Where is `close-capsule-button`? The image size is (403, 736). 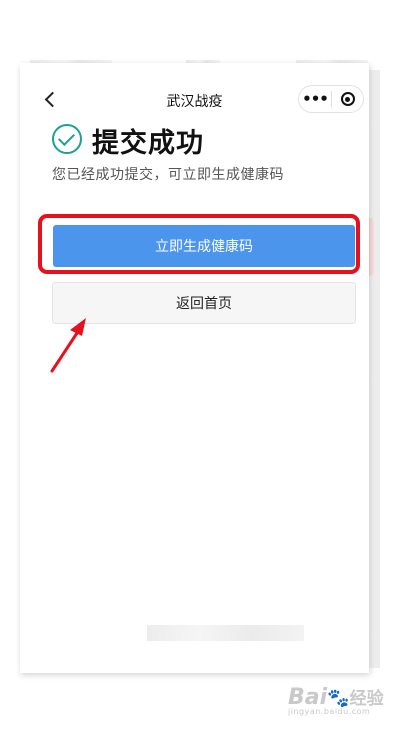
close-capsule-button is located at coordinates (347, 99).